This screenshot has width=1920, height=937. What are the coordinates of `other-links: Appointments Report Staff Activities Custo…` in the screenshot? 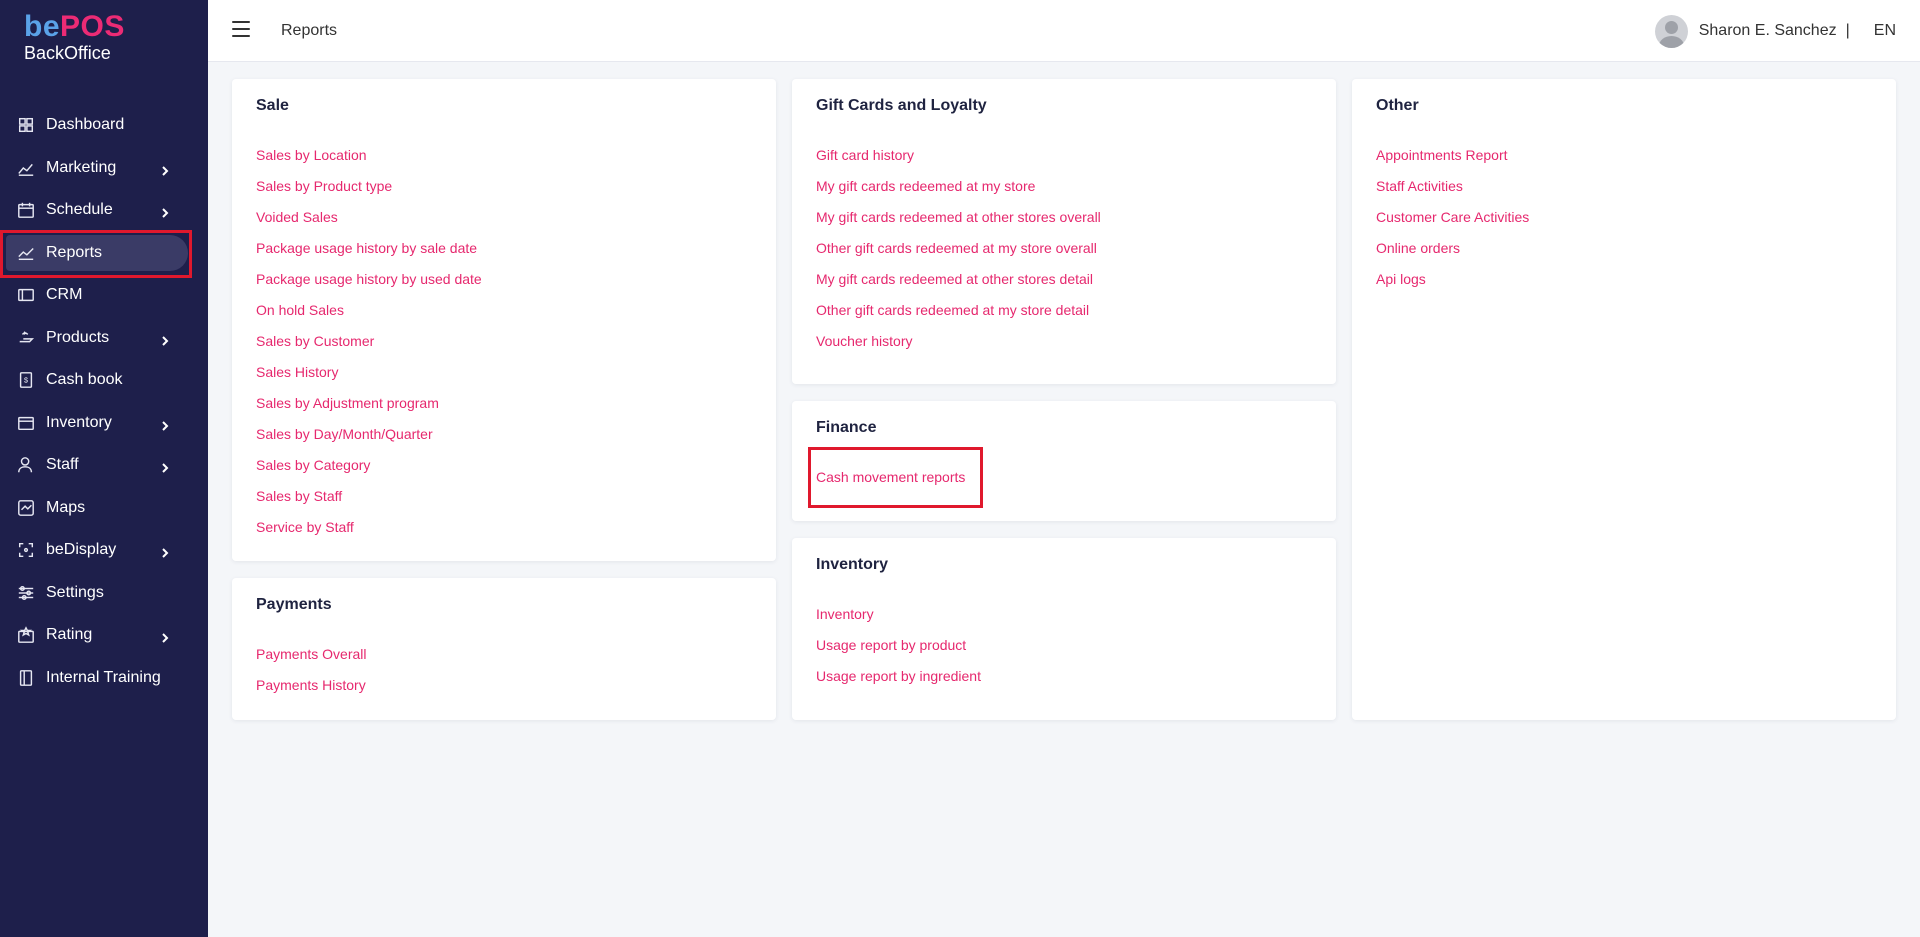 It's located at (1452, 223).